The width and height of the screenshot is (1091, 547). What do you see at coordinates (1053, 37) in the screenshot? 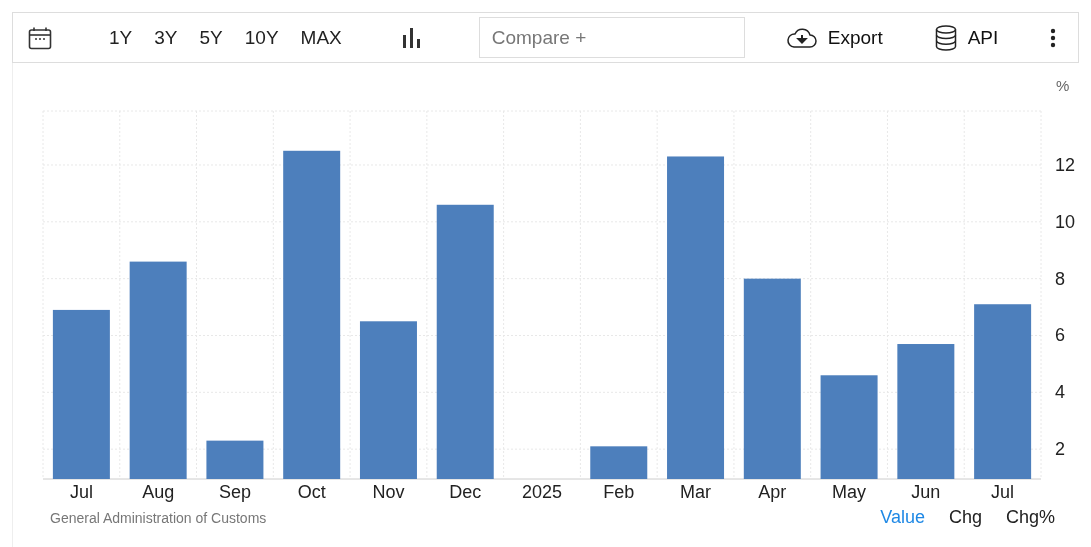
I see `more-icon` at bounding box center [1053, 37].